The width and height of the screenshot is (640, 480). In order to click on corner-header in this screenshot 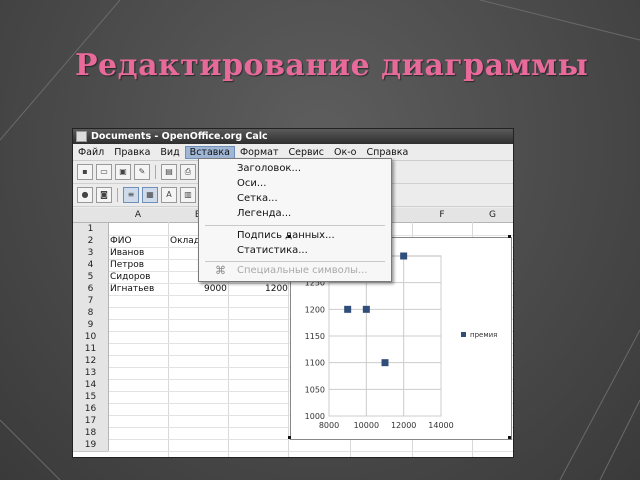, I will do `click(91, 215)`.